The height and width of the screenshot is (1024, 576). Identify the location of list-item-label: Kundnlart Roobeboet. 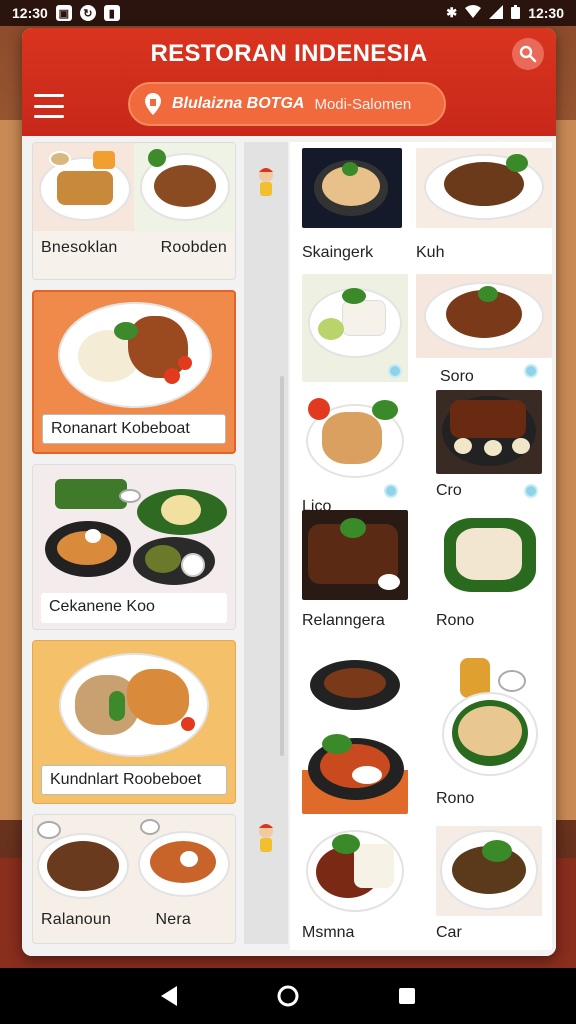
(134, 780).